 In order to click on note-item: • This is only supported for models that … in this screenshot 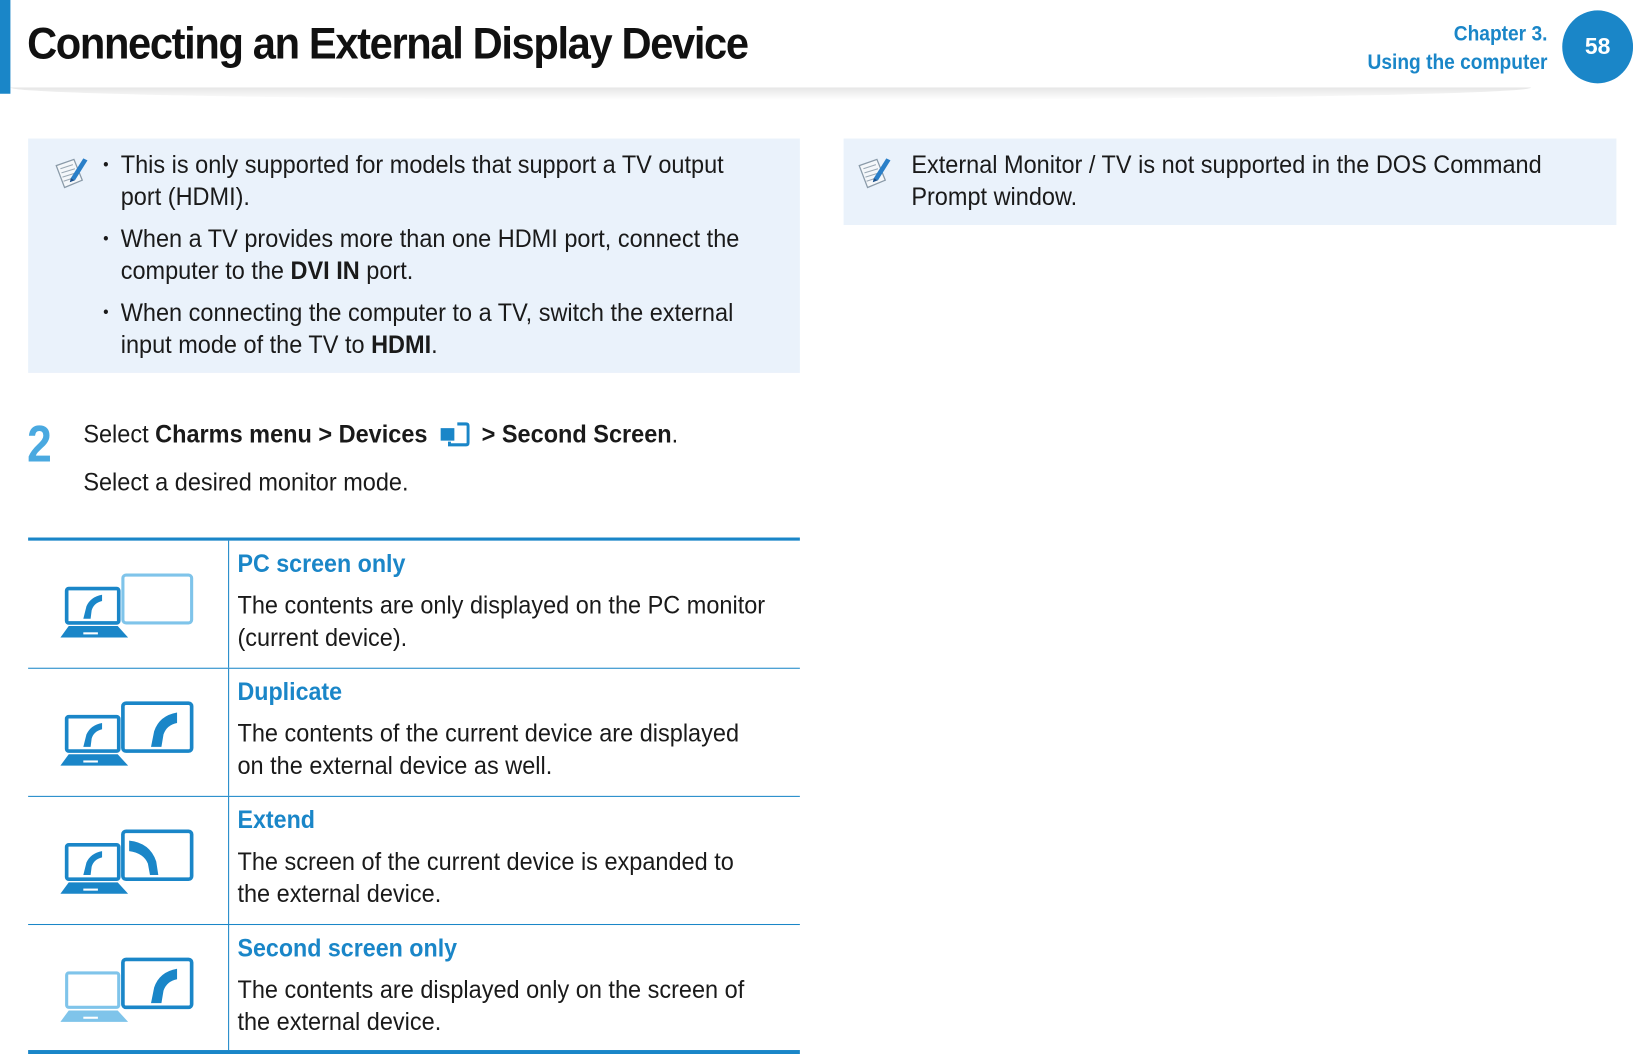, I will do `click(413, 181)`.